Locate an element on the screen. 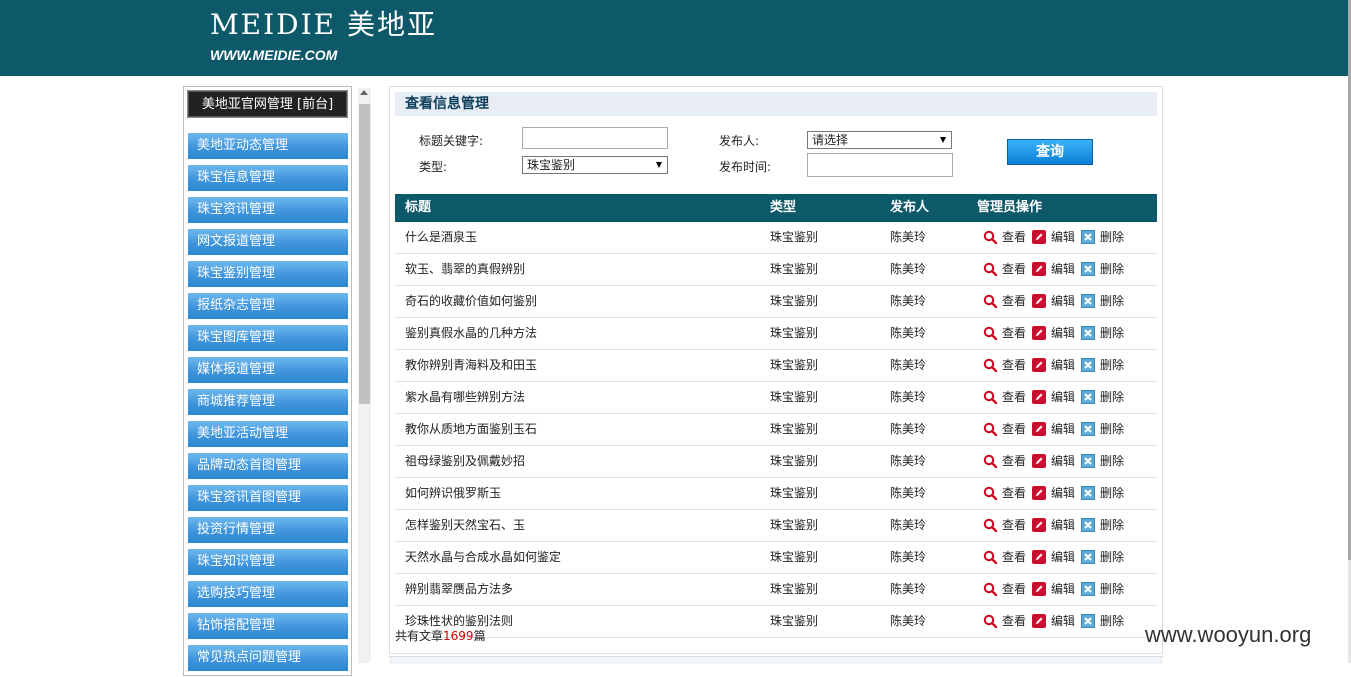  sidebar-item: 珠宝资讯管理 is located at coordinates (268, 210).